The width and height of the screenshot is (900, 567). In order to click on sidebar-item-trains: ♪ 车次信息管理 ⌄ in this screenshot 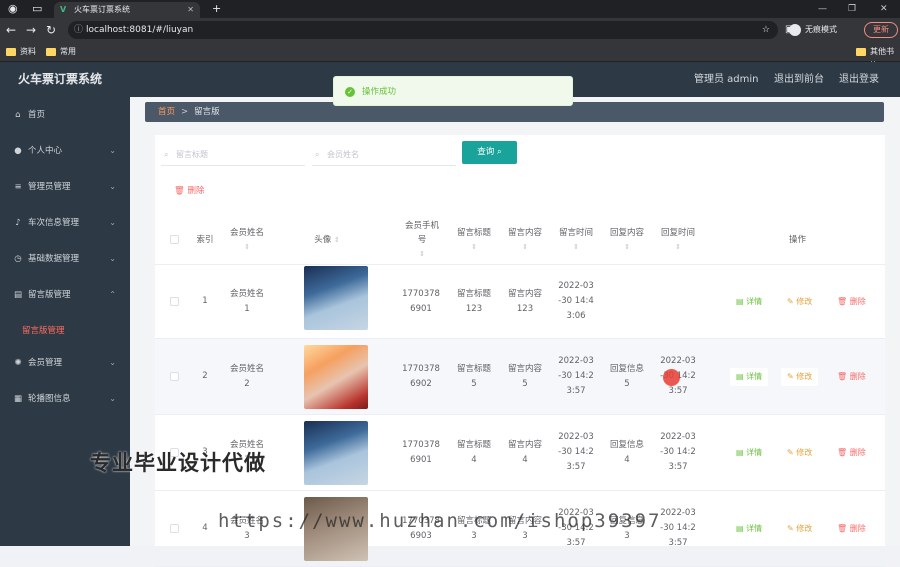, I will do `click(65, 223)`.